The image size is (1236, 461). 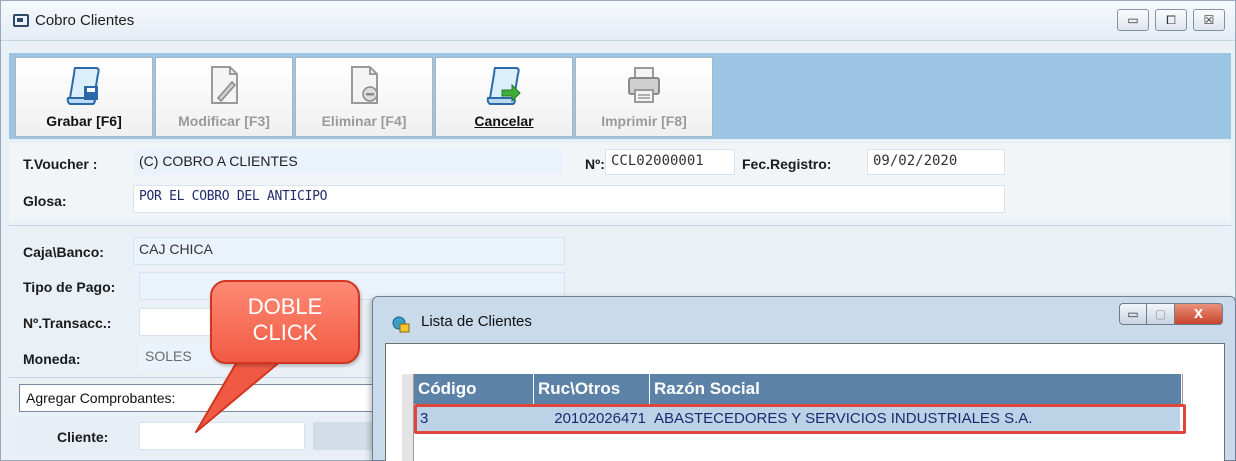 What do you see at coordinates (476, 321) in the screenshot?
I see `dialog-title: Lista de Clientes` at bounding box center [476, 321].